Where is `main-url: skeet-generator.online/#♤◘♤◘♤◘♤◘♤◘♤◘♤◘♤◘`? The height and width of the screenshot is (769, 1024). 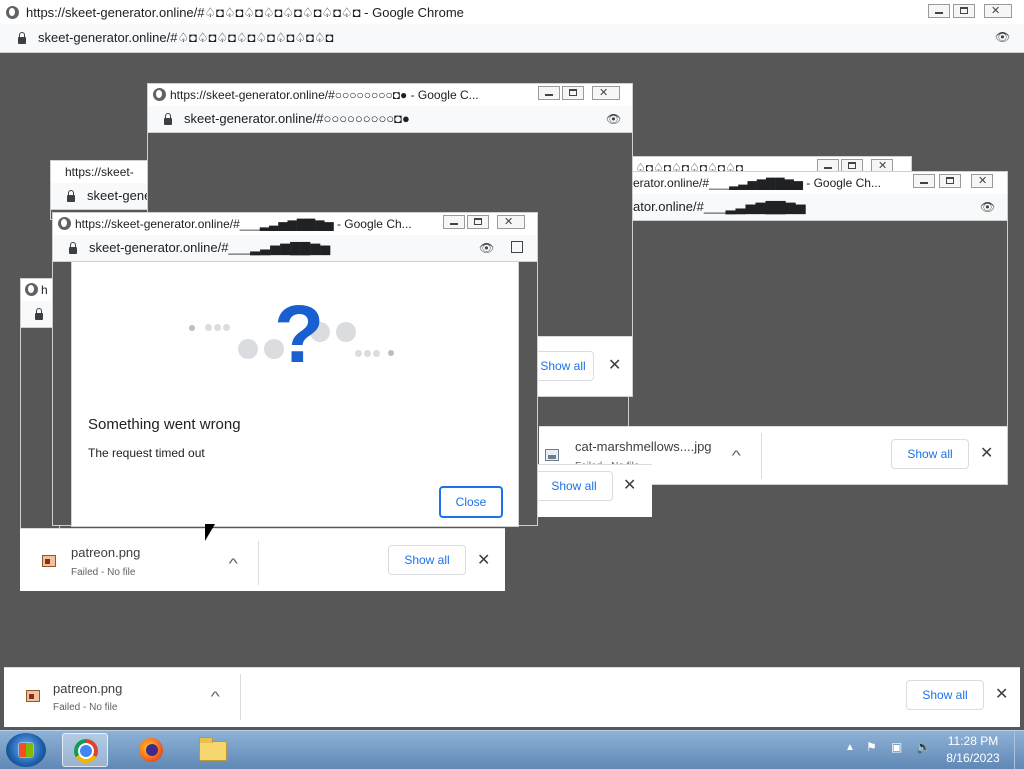
main-url: skeet-generator.online/#♤◘♤◘♤◘♤◘♤◘♤◘♤◘♤◘ is located at coordinates (186, 38).